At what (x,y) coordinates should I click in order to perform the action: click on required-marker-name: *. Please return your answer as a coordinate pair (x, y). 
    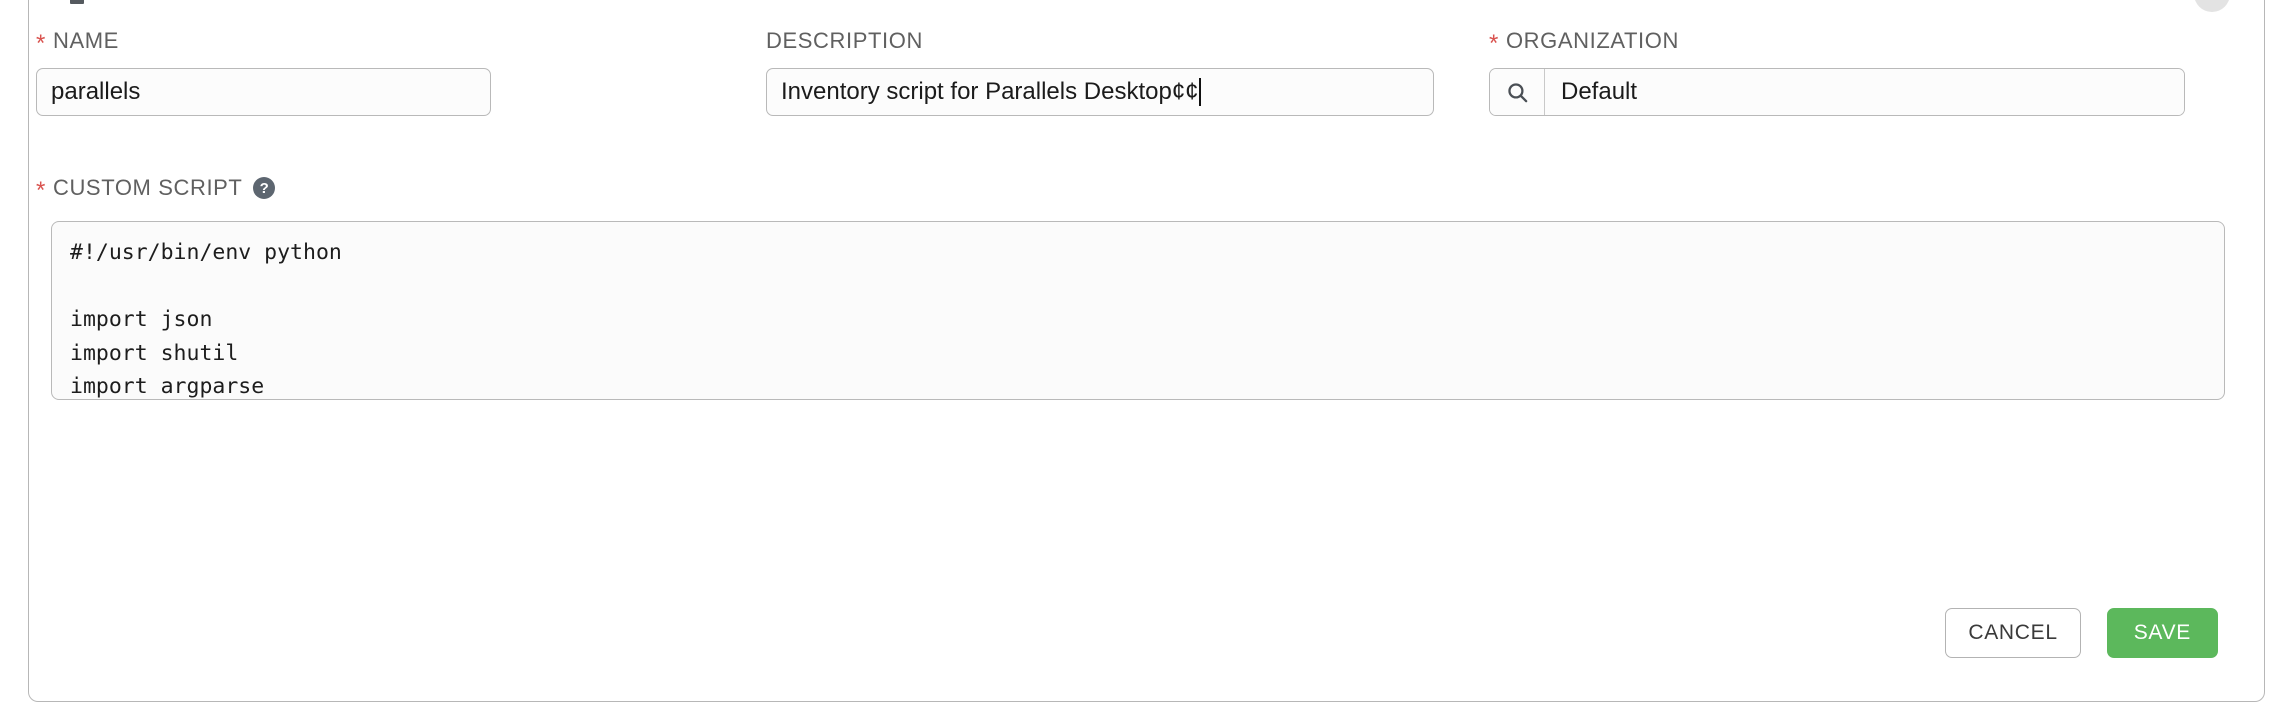
    Looking at the image, I should click on (41, 43).